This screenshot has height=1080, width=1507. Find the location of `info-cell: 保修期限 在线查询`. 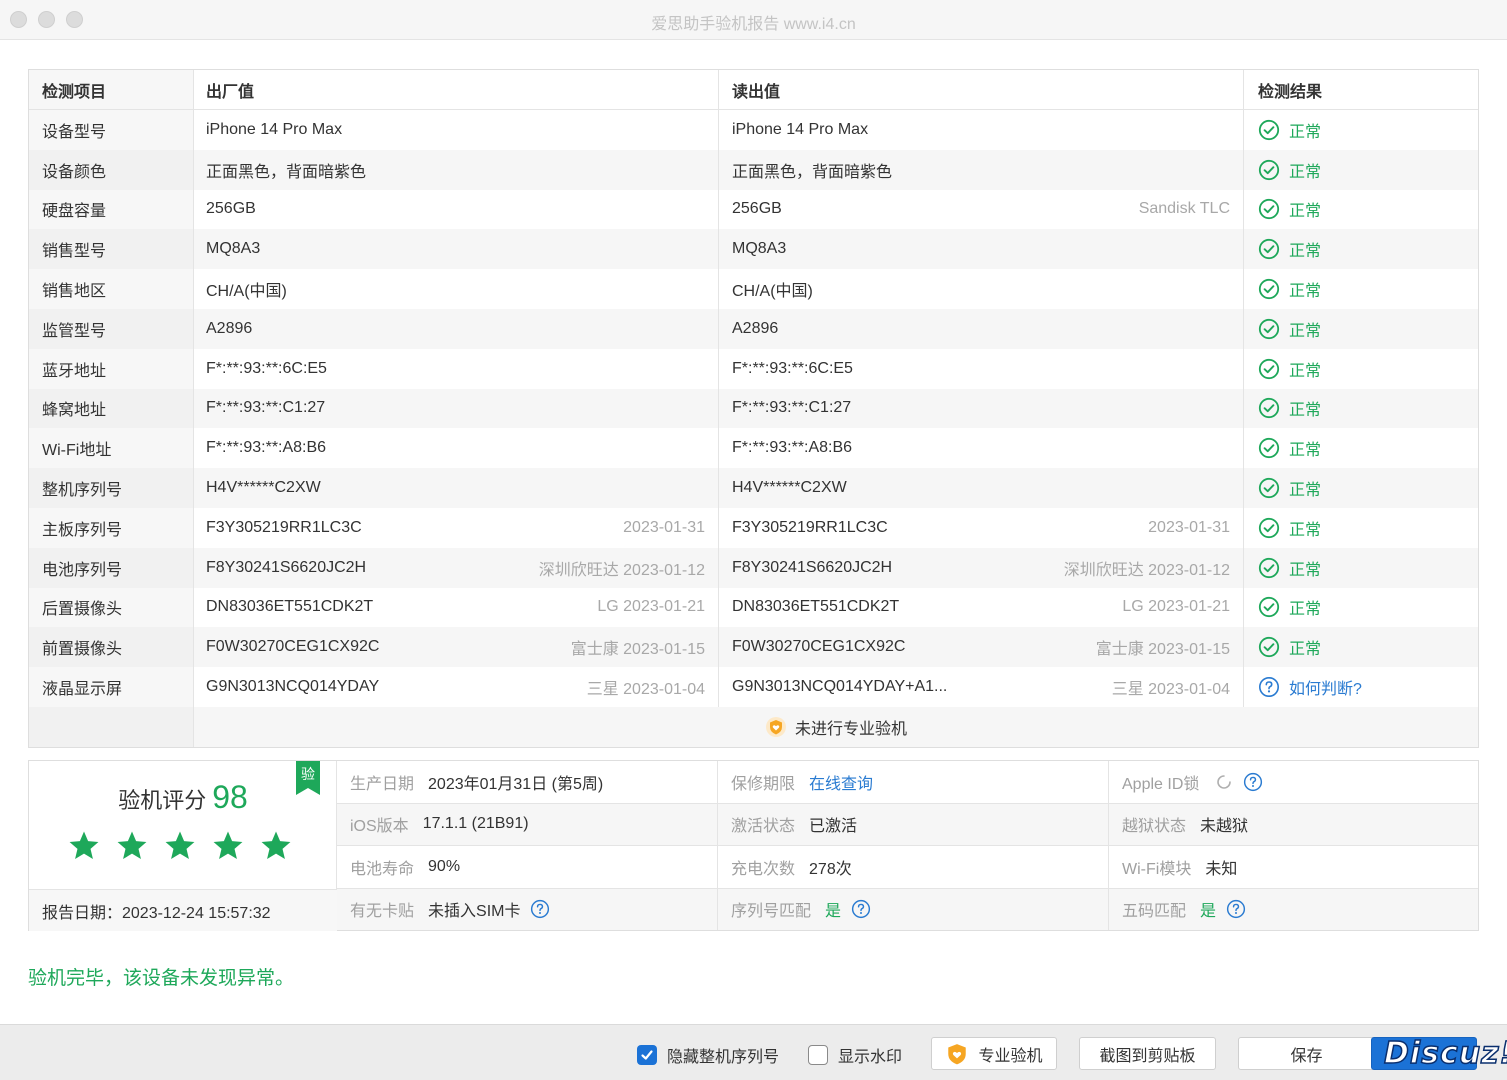

info-cell: 保修期限 在线查询 is located at coordinates (913, 782).